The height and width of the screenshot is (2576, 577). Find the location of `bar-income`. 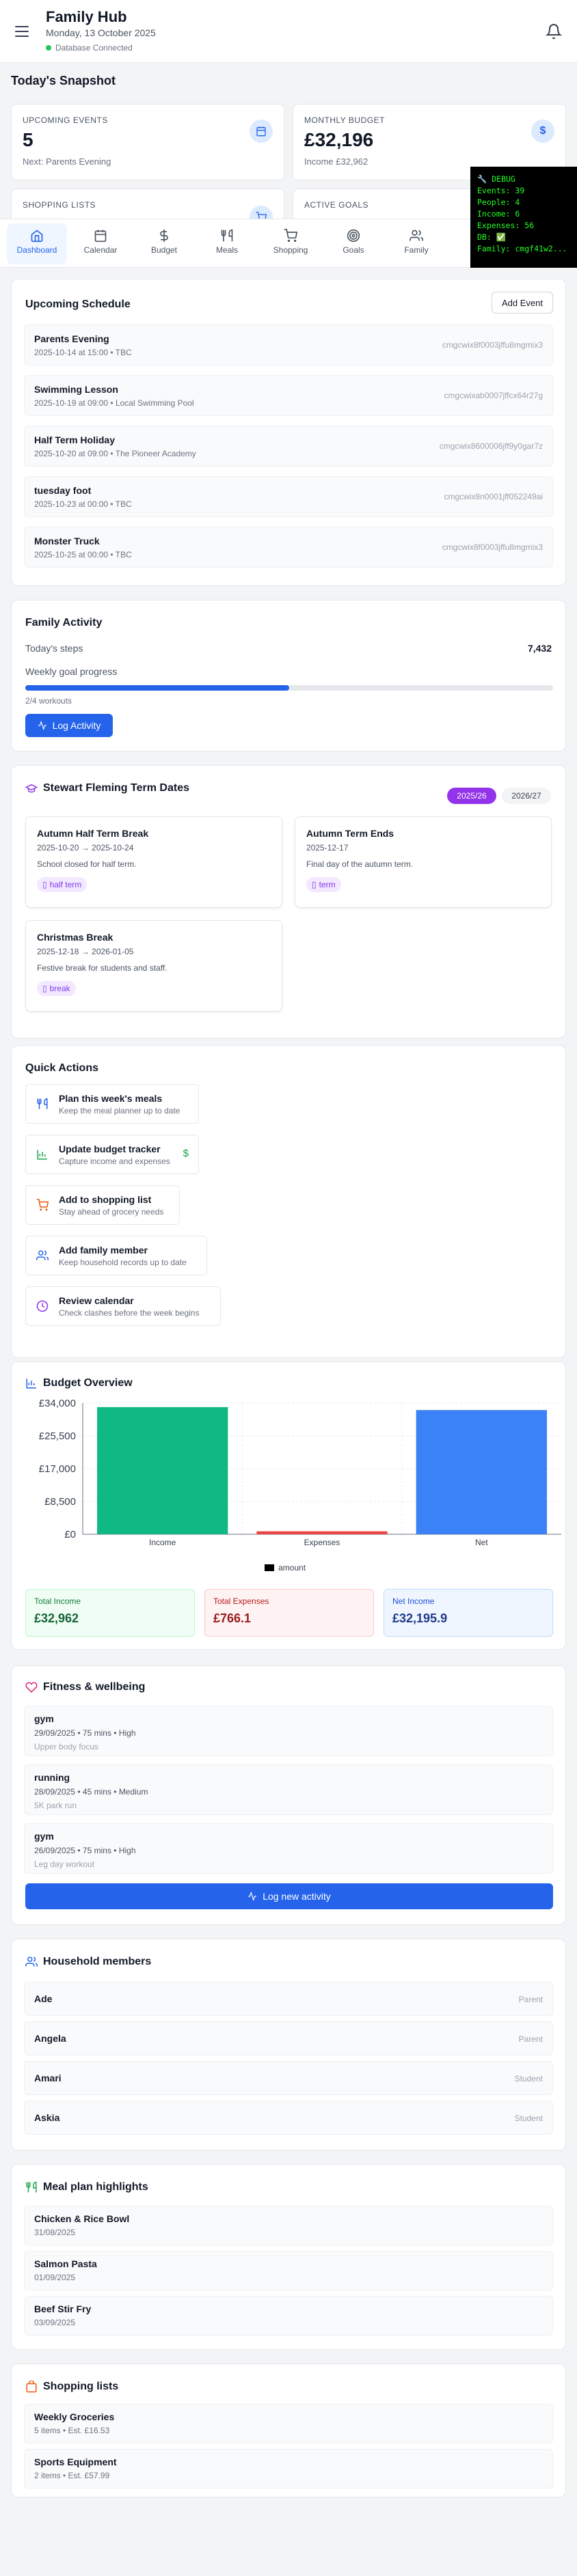

bar-income is located at coordinates (162, 1470).